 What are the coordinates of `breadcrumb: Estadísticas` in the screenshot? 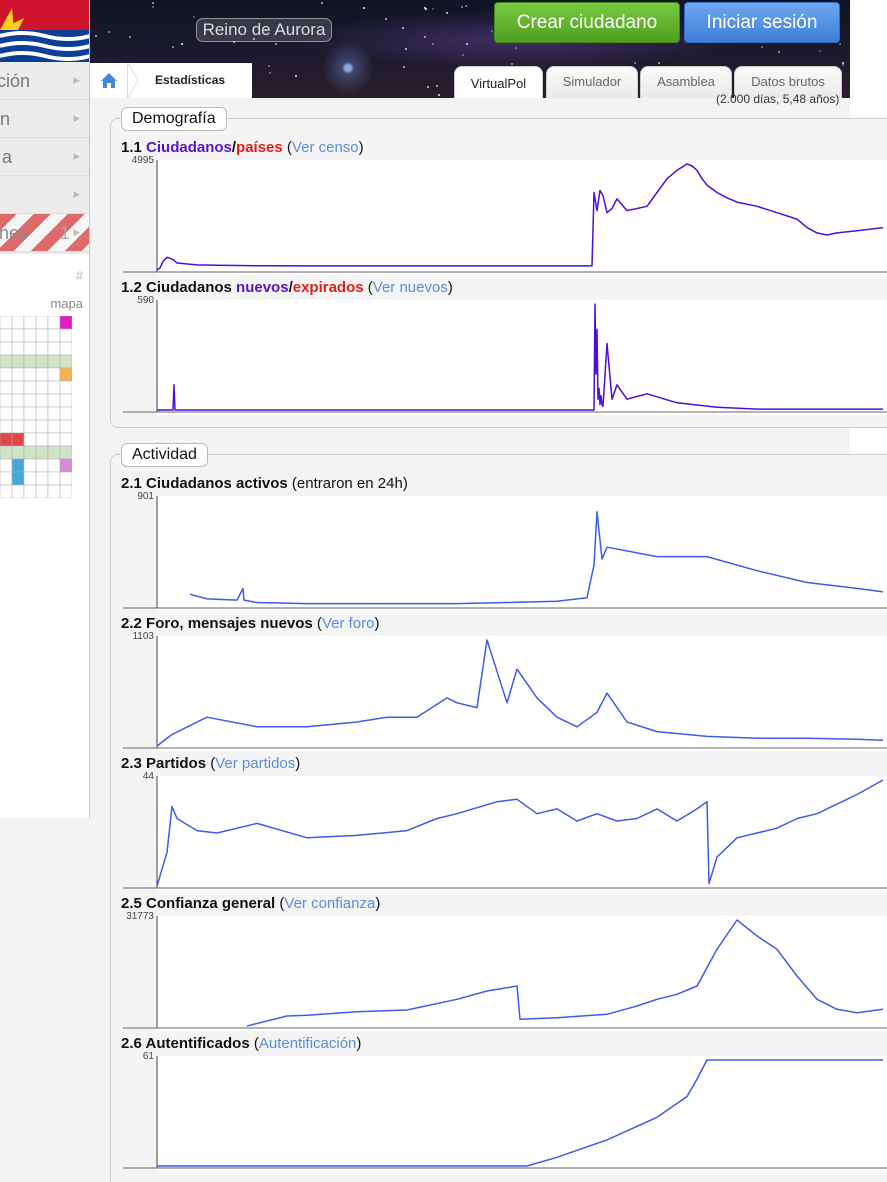 It's located at (190, 80).